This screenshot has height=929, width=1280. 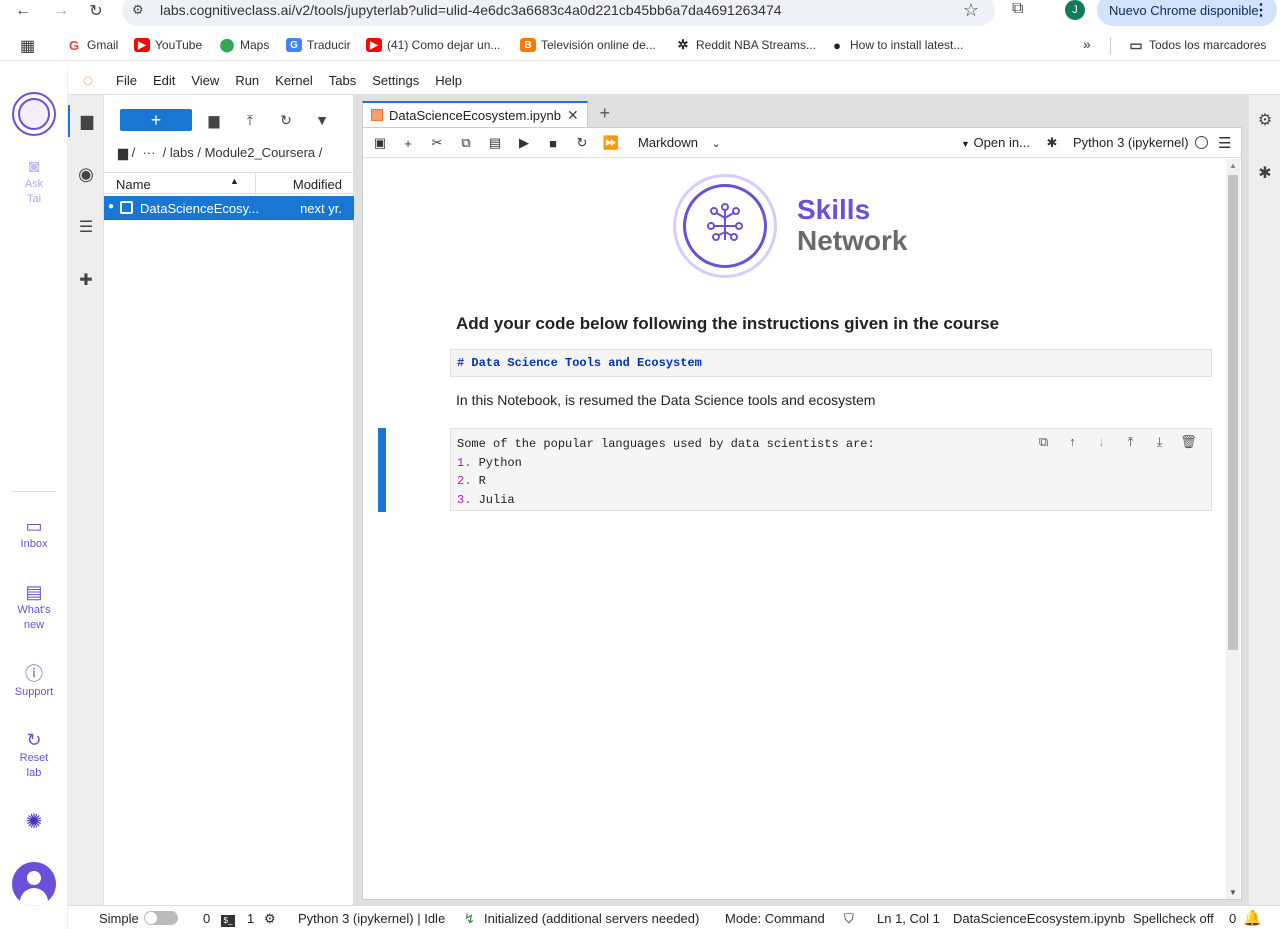 What do you see at coordinates (437, 143) in the screenshot?
I see `cut-button: ✂` at bounding box center [437, 143].